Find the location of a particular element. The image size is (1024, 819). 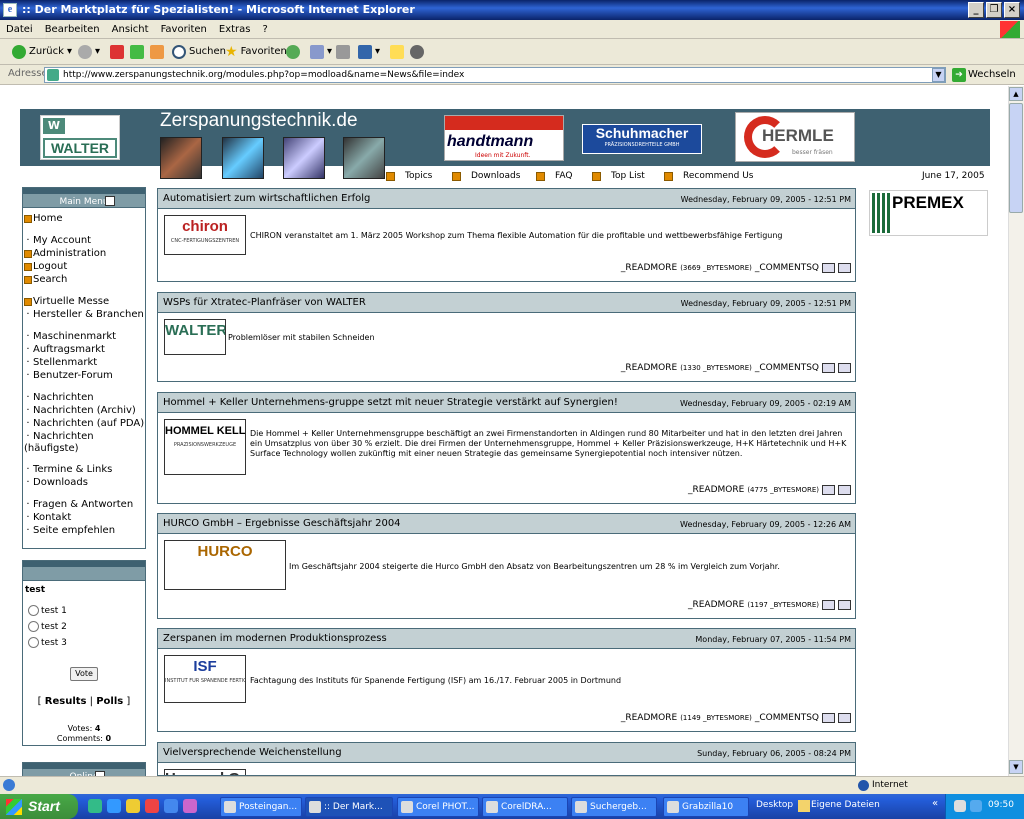

menu-item: · Hersteller & Branchen is located at coordinates (83, 314).